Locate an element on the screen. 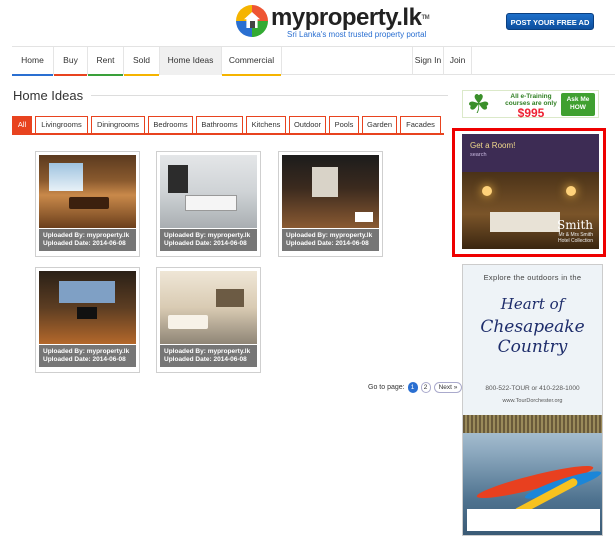 This screenshot has height=554, width=615. nav-item-home: Home is located at coordinates (33, 61).